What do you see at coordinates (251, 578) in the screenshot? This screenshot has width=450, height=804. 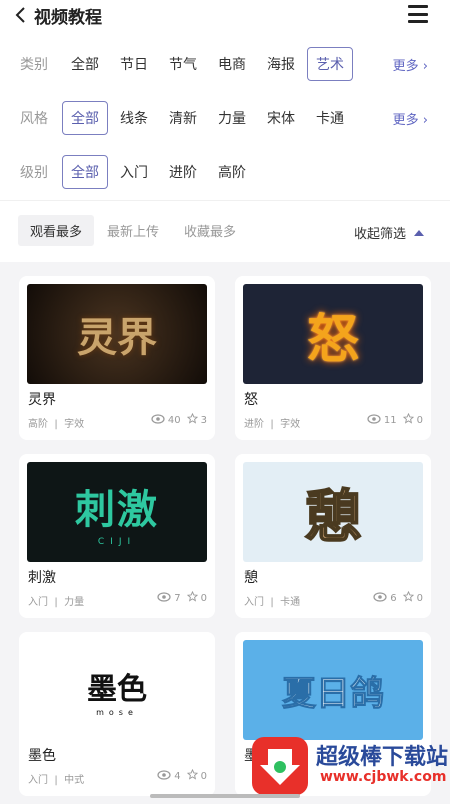 I see `video-title: 憩` at bounding box center [251, 578].